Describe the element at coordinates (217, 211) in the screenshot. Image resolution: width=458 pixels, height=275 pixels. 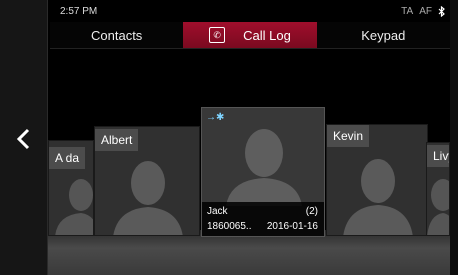
I see `contact-name: Jack` at that location.